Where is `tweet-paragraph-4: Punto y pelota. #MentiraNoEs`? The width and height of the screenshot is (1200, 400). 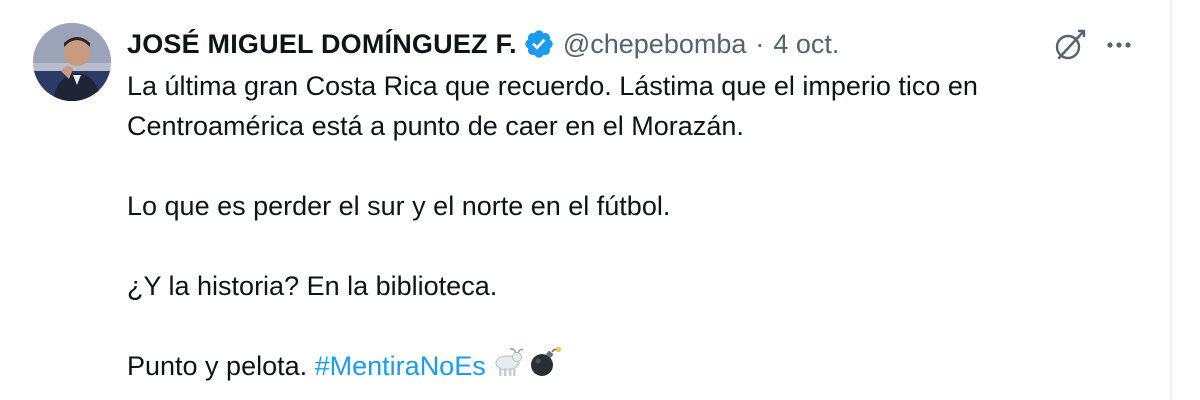
tweet-paragraph-4: Punto y pelota. #MentiraNoEs is located at coordinates (637, 367).